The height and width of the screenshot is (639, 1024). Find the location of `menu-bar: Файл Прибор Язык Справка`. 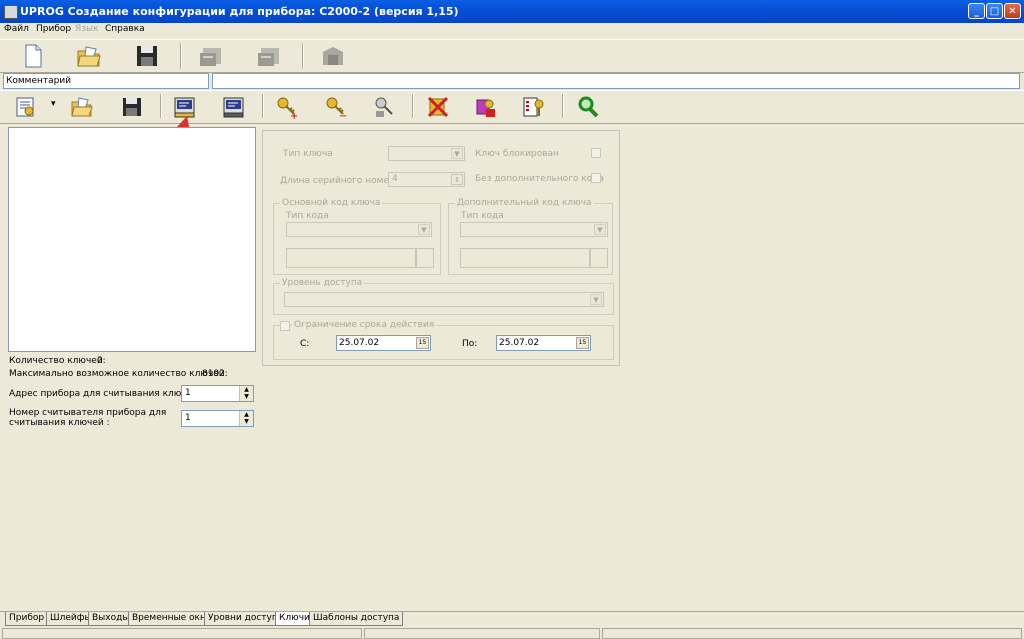

menu-bar: Файл Прибор Язык Справка is located at coordinates (512, 30).